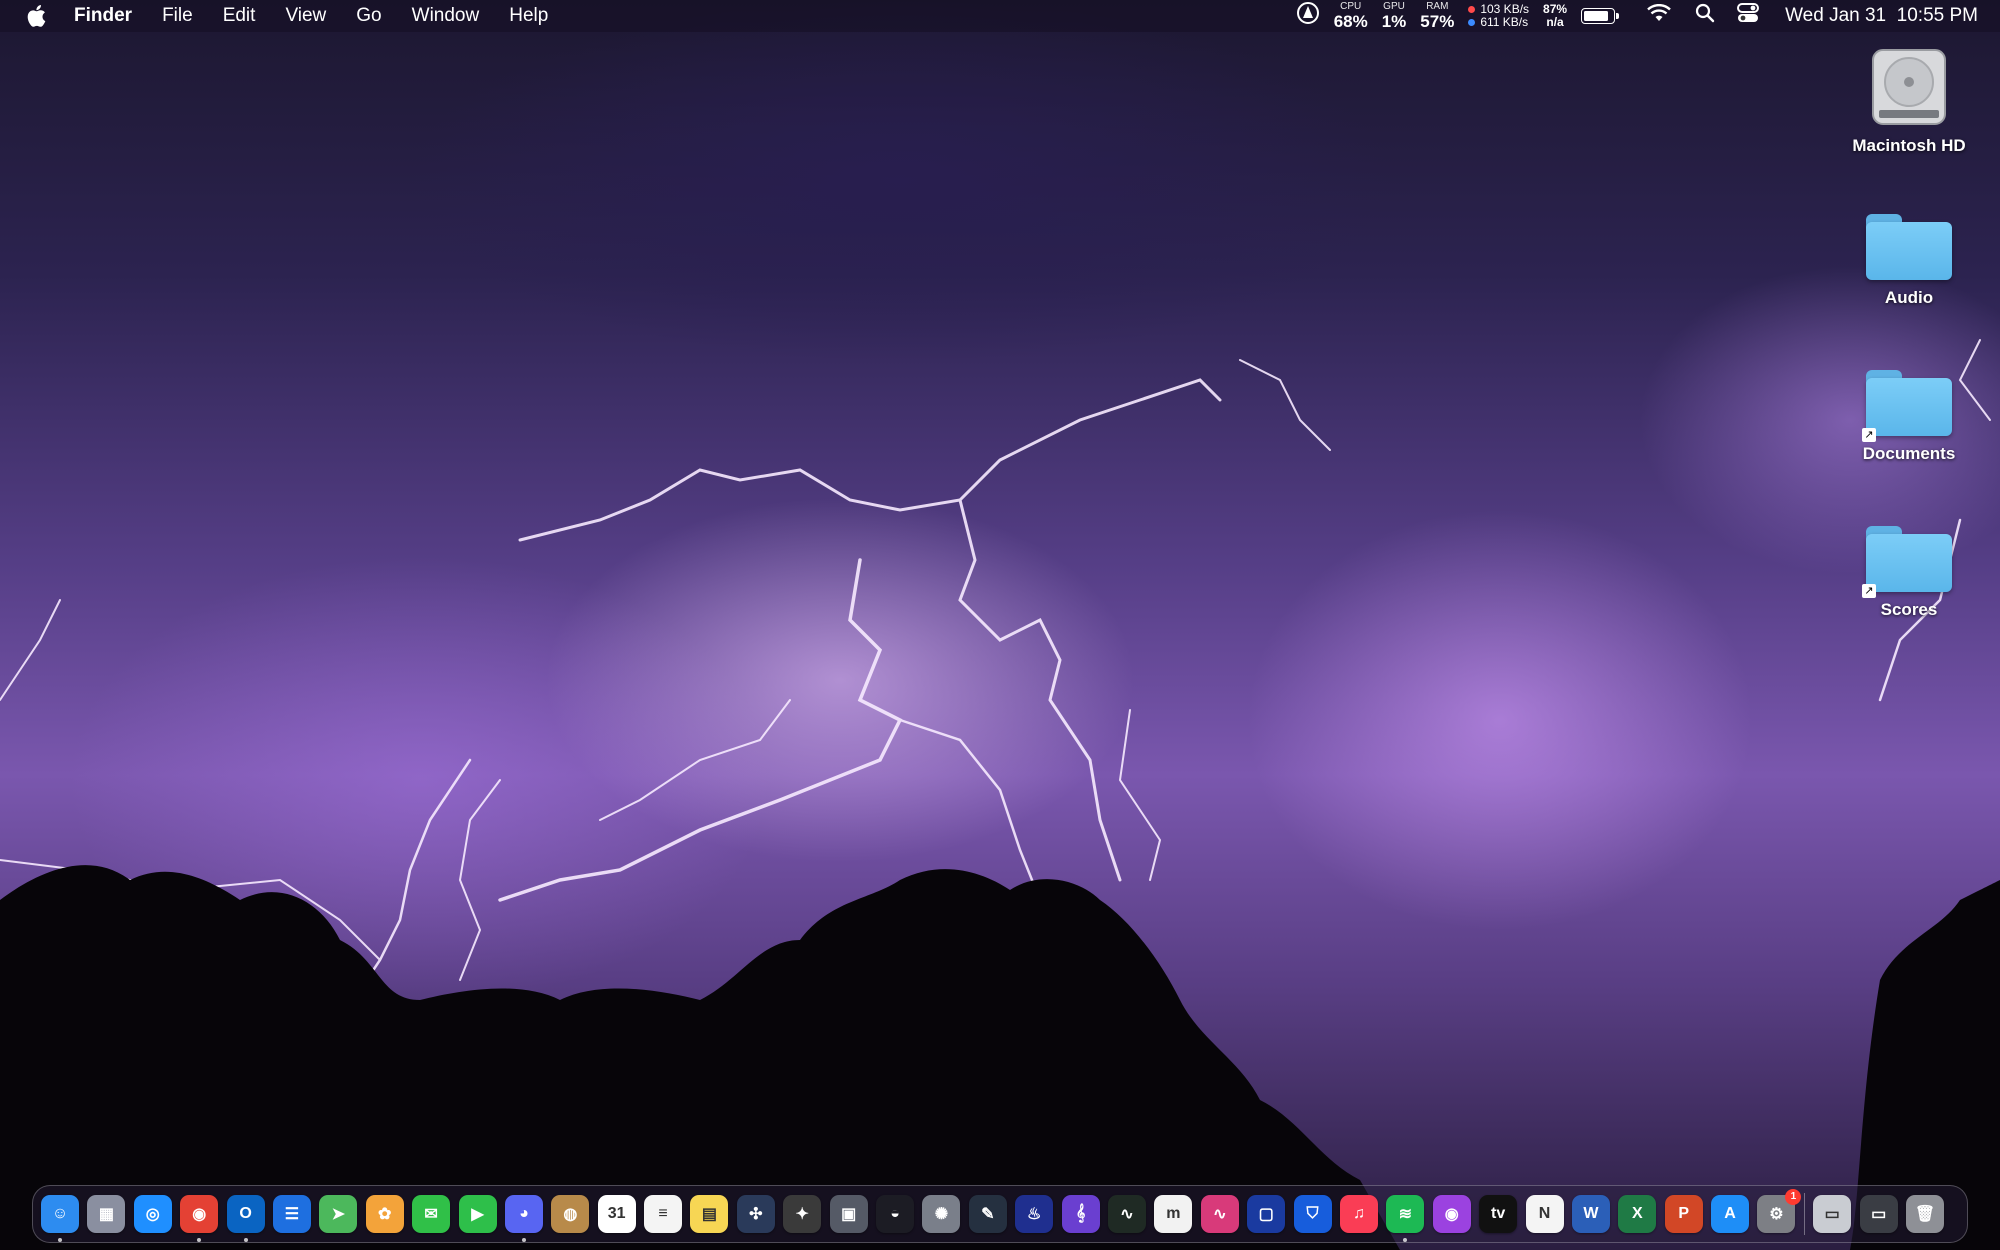 Image resolution: width=2000 pixels, height=1250 pixels. I want to click on menu-clock: Wed Jan 31 10:55 PM, so click(1881, 16).